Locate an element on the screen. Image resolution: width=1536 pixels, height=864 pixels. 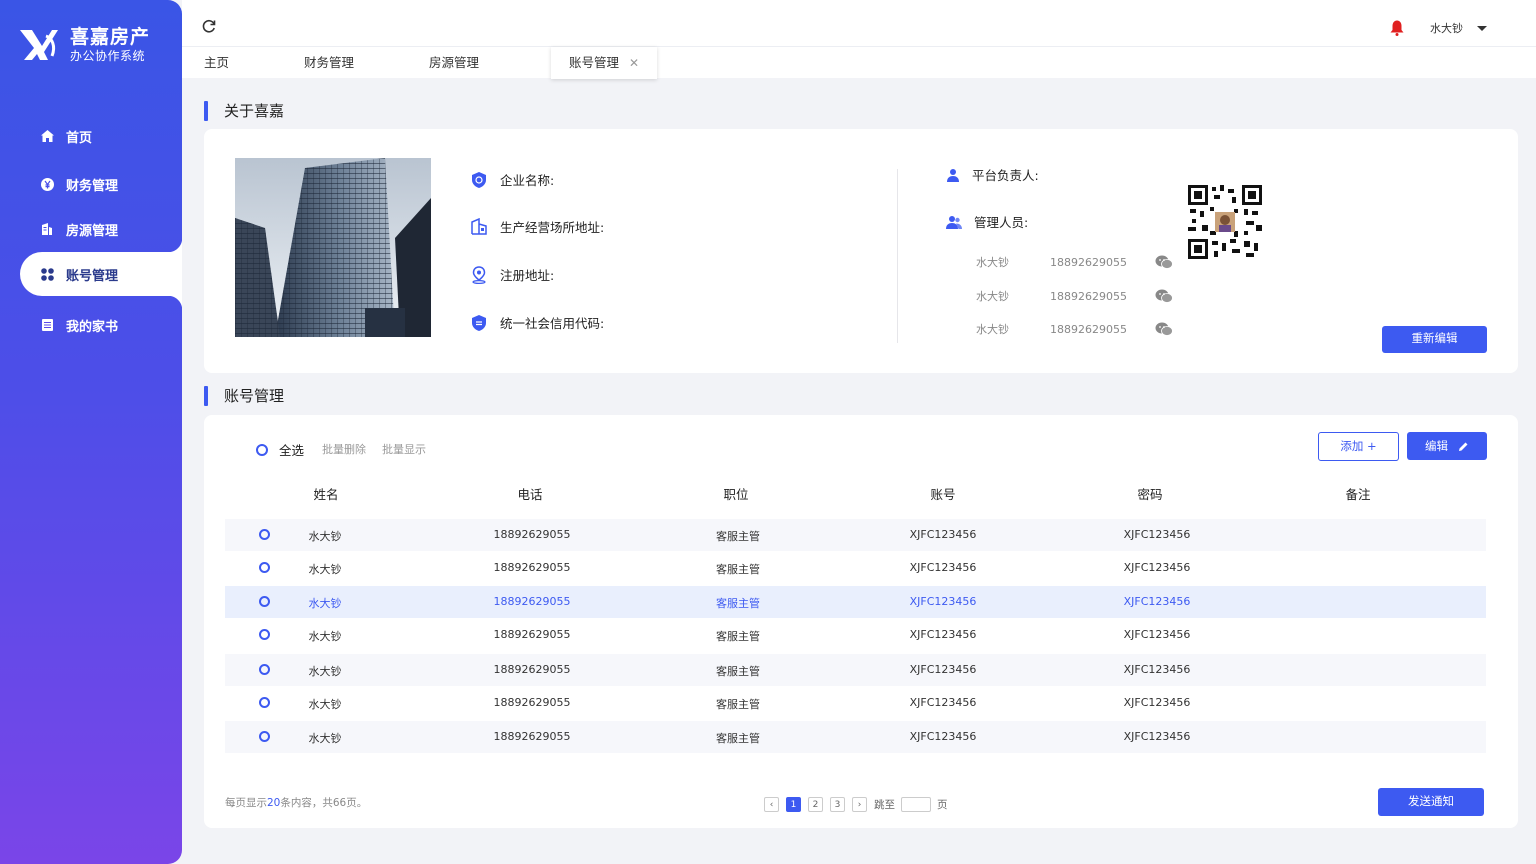
add-account-button: 添加 + is located at coordinates (1358, 446).